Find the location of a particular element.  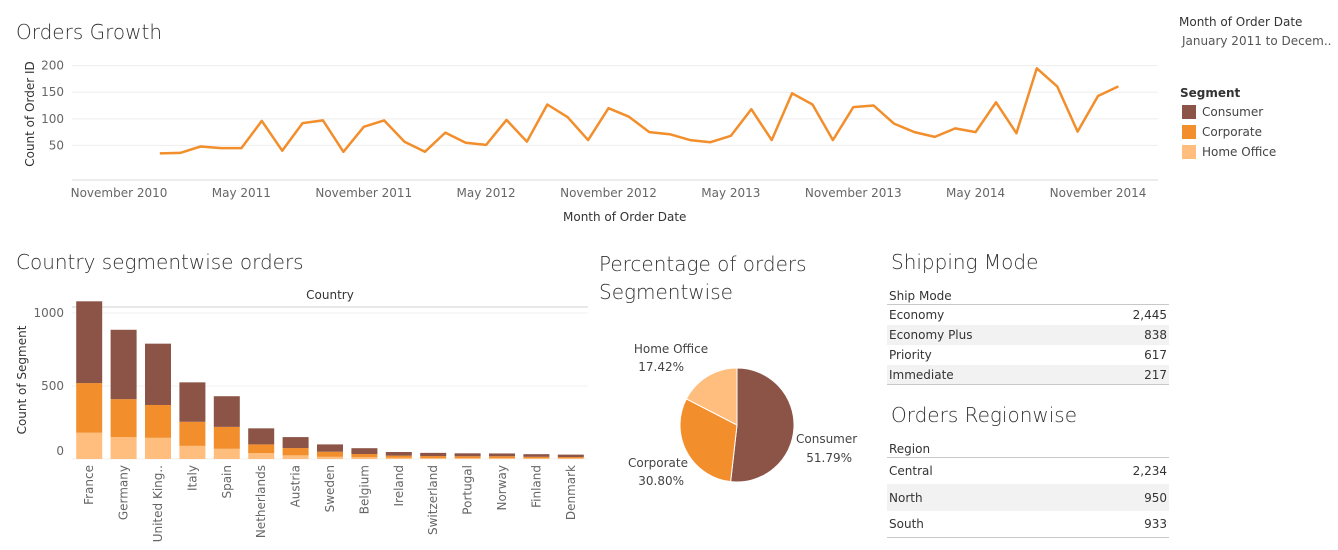

ship-mode-cell: Economy is located at coordinates (917, 315).